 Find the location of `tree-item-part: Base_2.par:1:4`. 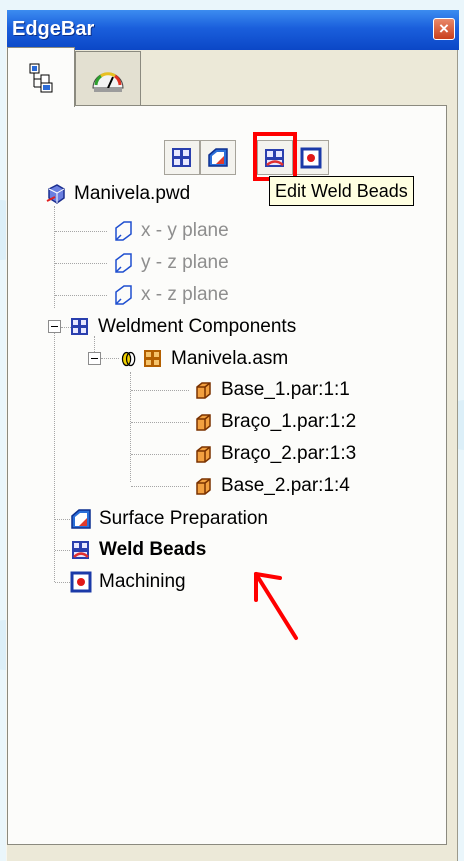

tree-item-part: Base_2.par:1:4 is located at coordinates (271, 486).